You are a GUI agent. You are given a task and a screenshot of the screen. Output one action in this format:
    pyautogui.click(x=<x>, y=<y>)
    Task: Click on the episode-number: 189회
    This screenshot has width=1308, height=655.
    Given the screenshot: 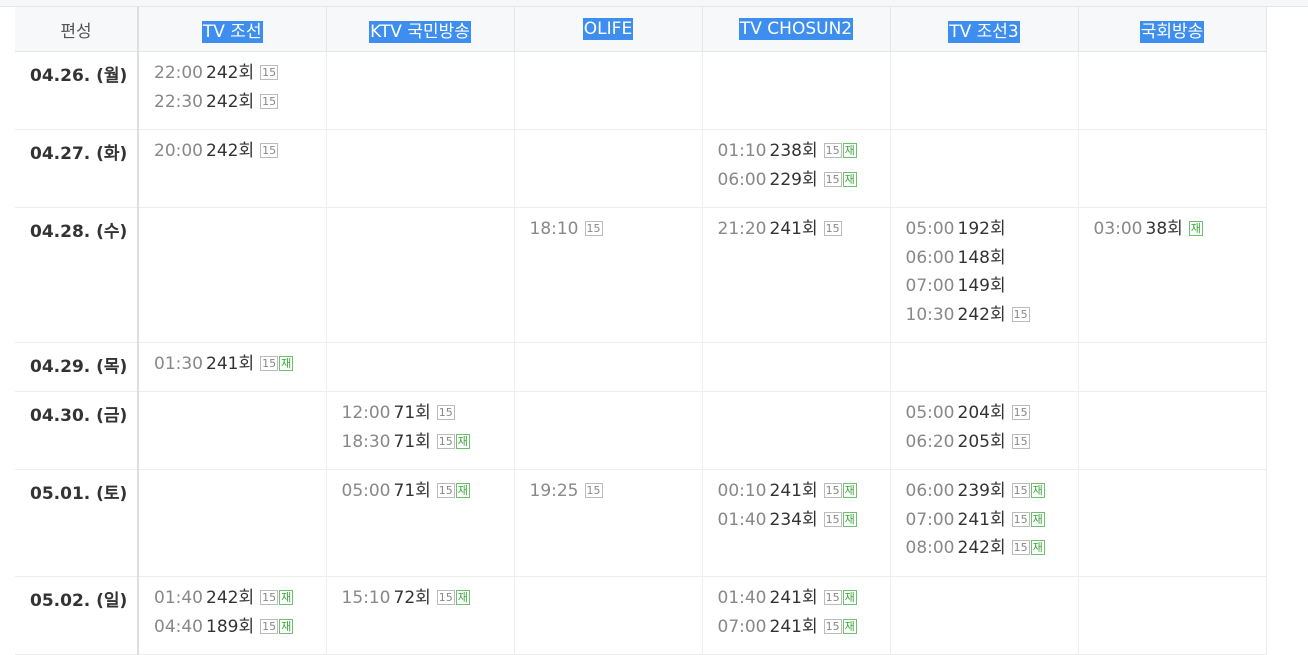 What is the action you would take?
    pyautogui.click(x=230, y=627)
    